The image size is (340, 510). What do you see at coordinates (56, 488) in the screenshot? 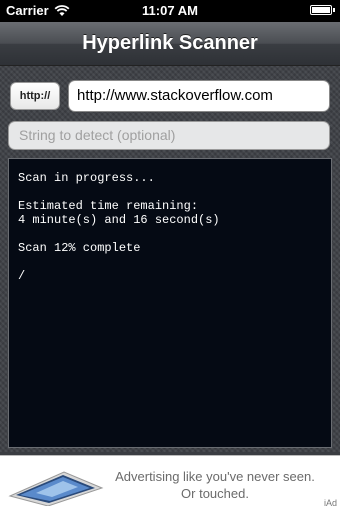
I see `ipad-icon` at bounding box center [56, 488].